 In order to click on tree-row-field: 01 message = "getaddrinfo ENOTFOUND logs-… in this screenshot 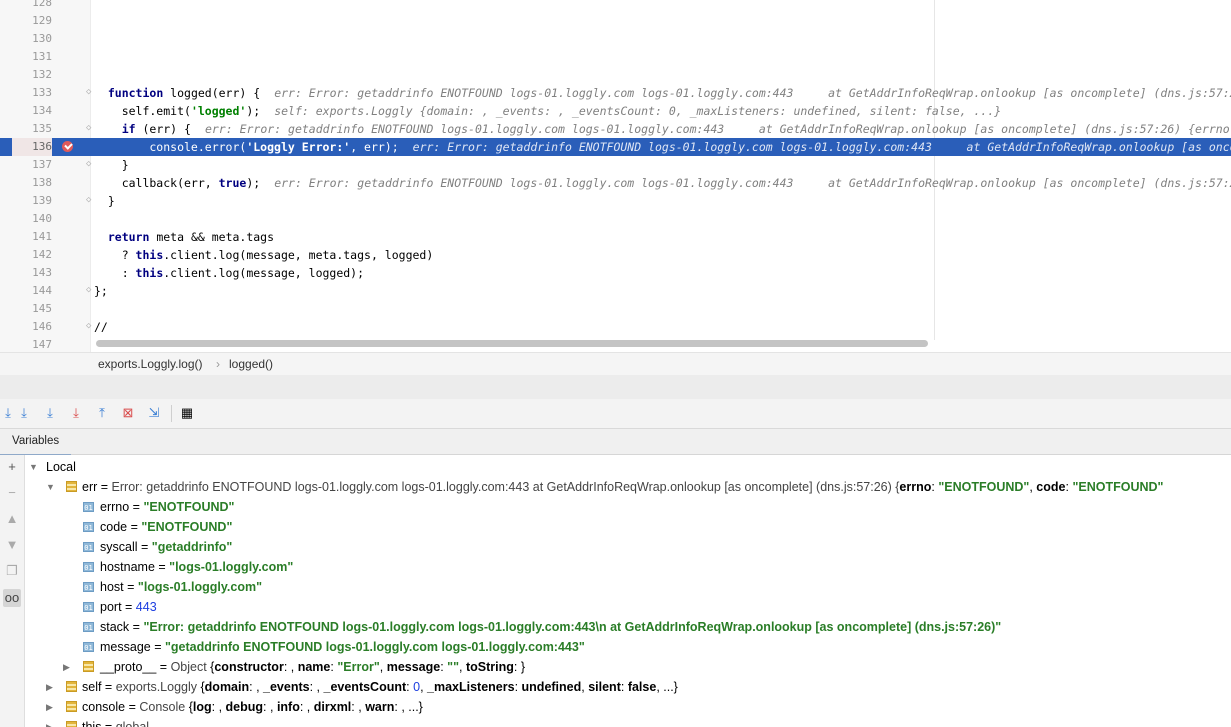, I will do `click(628, 647)`.